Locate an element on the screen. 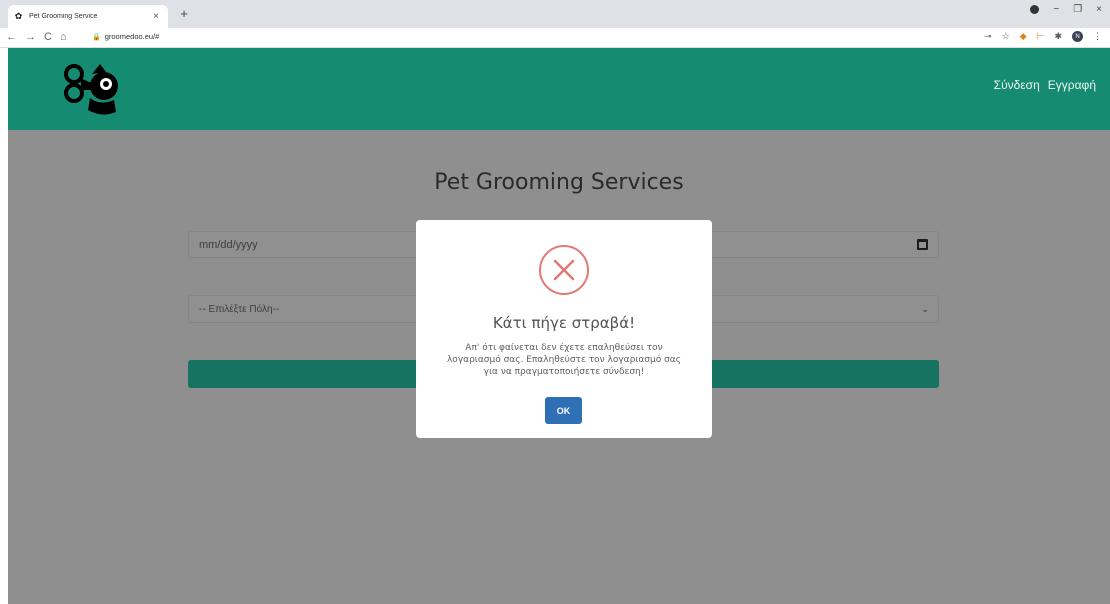 This screenshot has width=1110, height=604. extension-icon: ◆ is located at coordinates (1023, 36).